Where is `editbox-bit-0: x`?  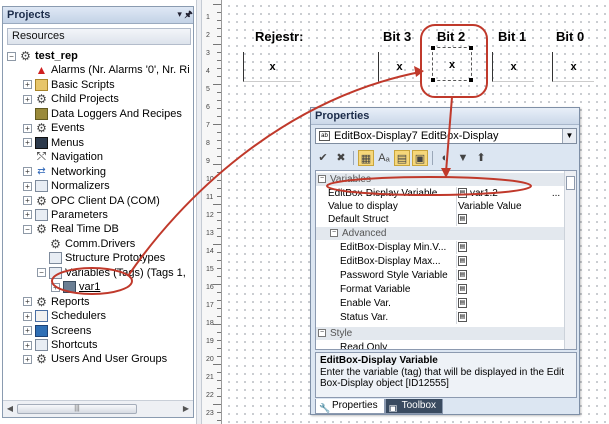
editbox-bit-0: x is located at coordinates (573, 67).